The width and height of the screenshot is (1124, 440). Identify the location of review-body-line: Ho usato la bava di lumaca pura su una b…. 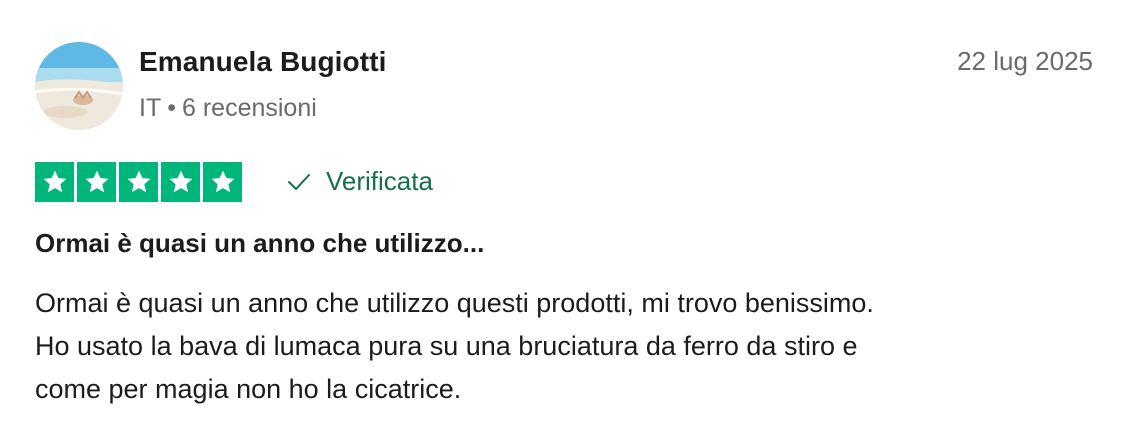
(446, 346).